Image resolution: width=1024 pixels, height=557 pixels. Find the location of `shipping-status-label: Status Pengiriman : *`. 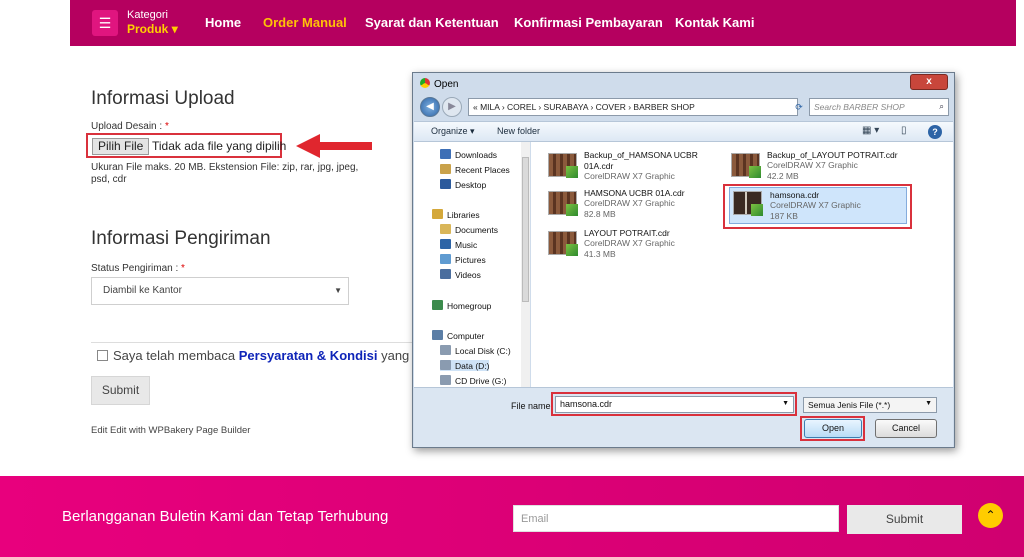

shipping-status-label: Status Pengiriman : * is located at coordinates (138, 268).